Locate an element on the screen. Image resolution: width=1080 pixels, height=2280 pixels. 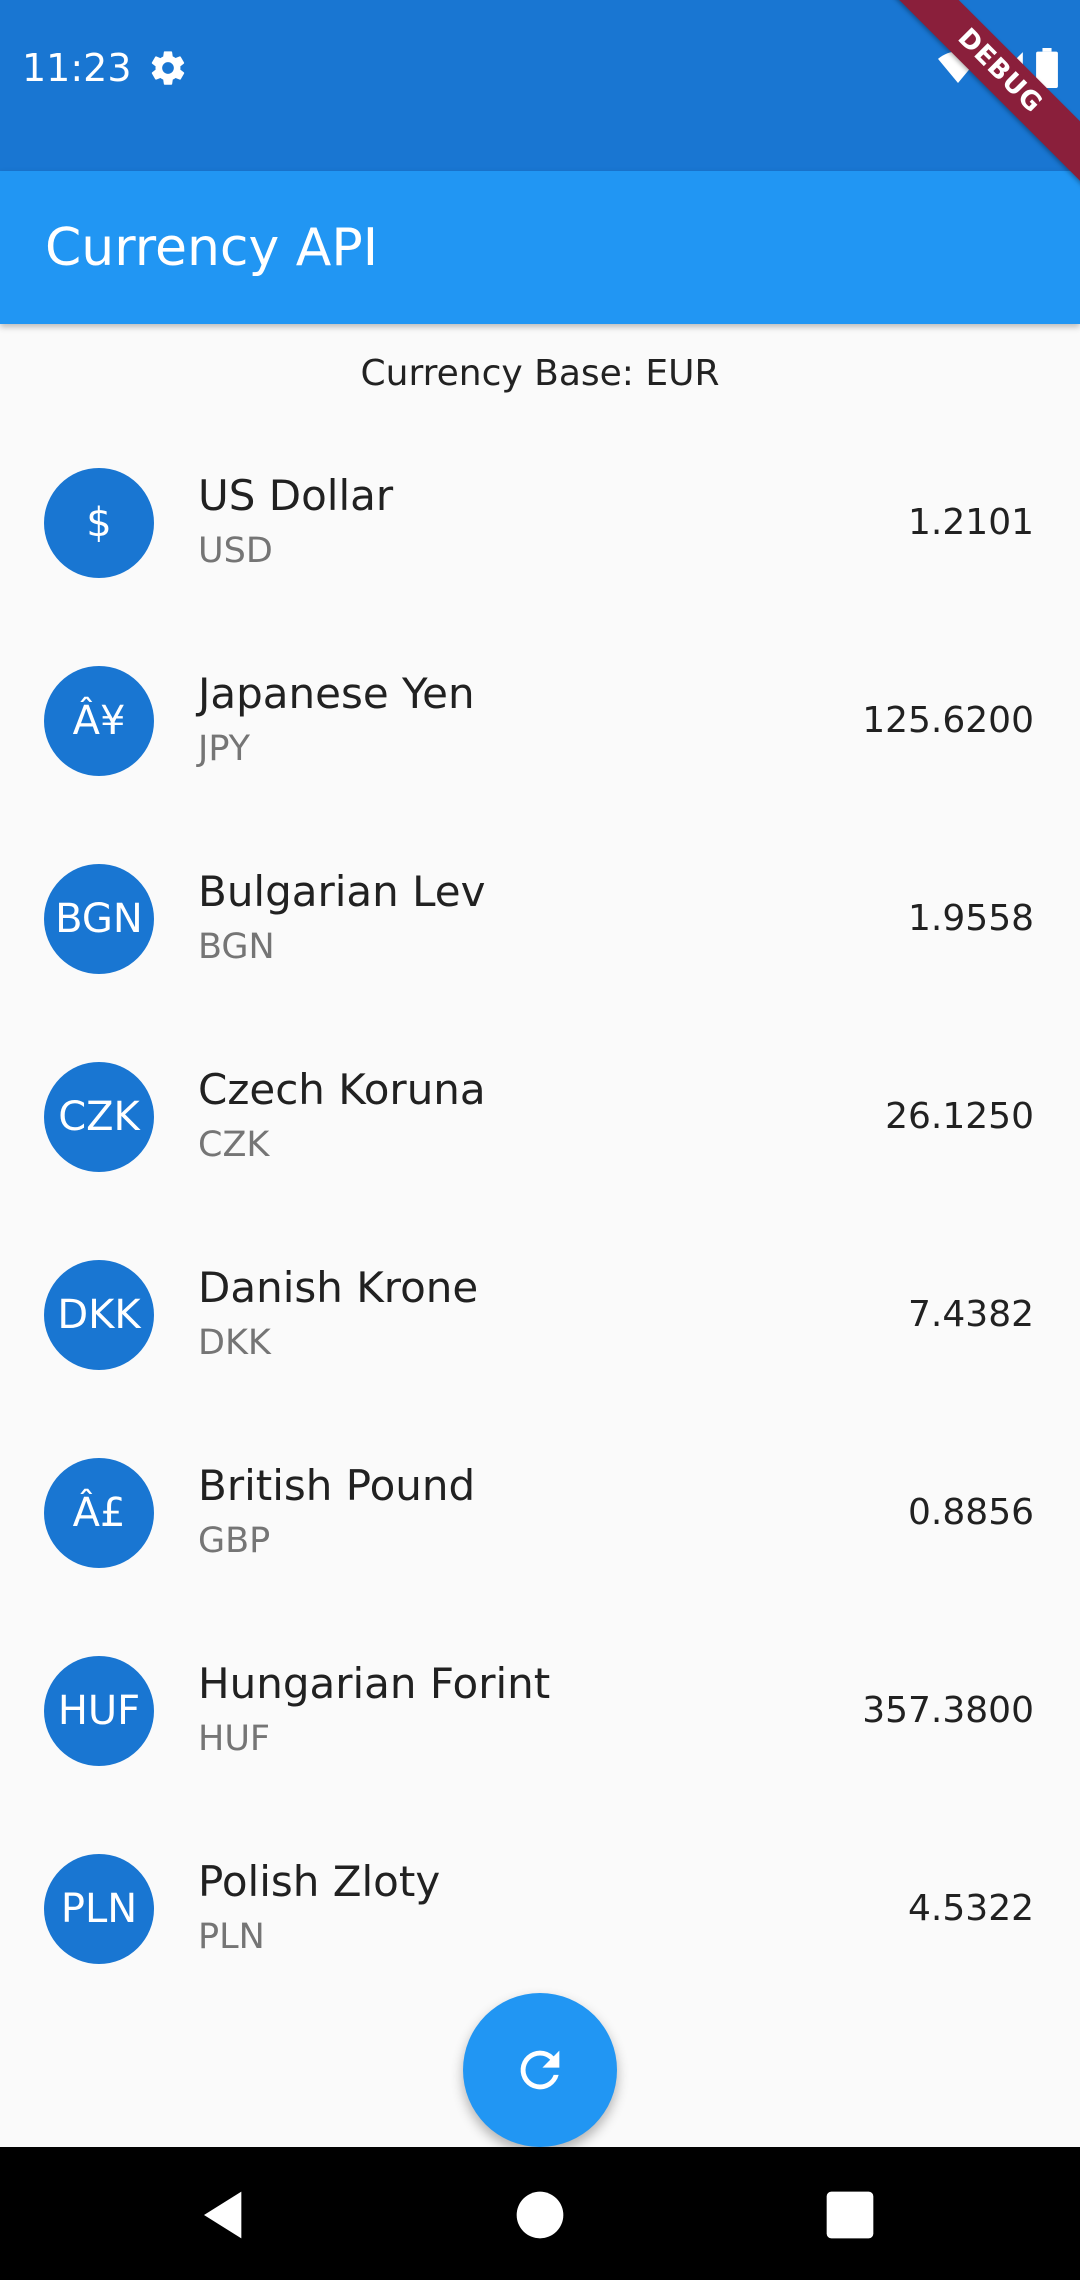
refresh-icon is located at coordinates (540, 2070).